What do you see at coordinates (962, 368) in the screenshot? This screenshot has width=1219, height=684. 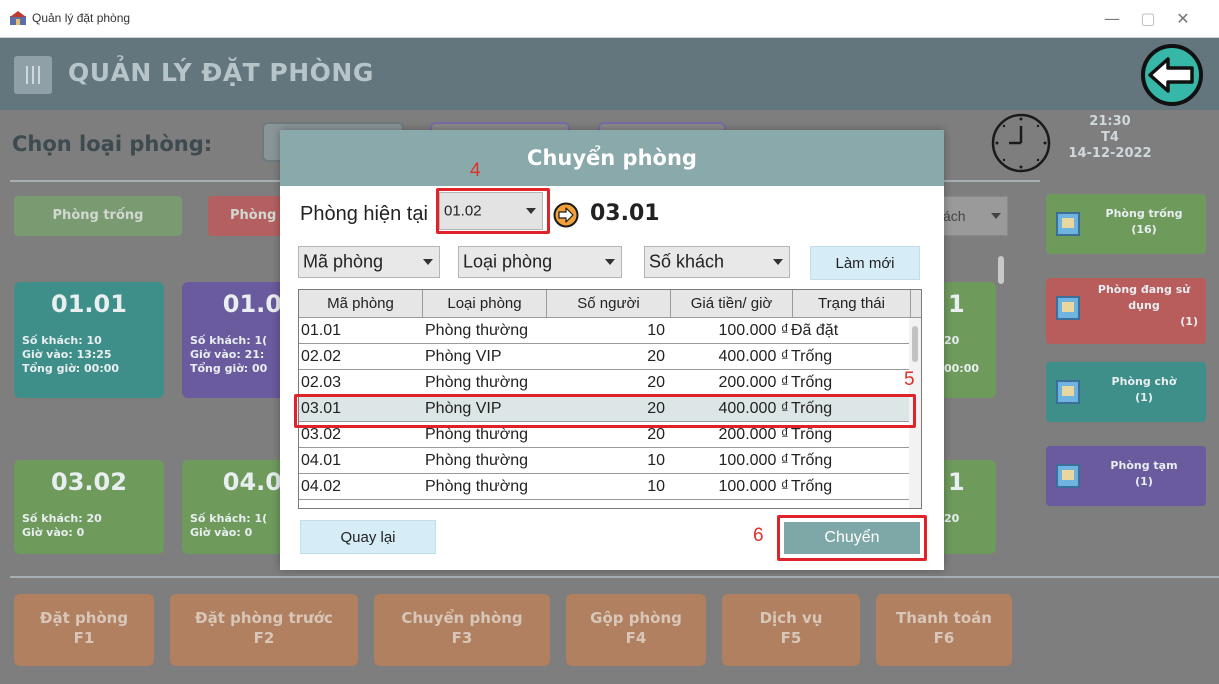 I see `room-info-line: 00:00` at bounding box center [962, 368].